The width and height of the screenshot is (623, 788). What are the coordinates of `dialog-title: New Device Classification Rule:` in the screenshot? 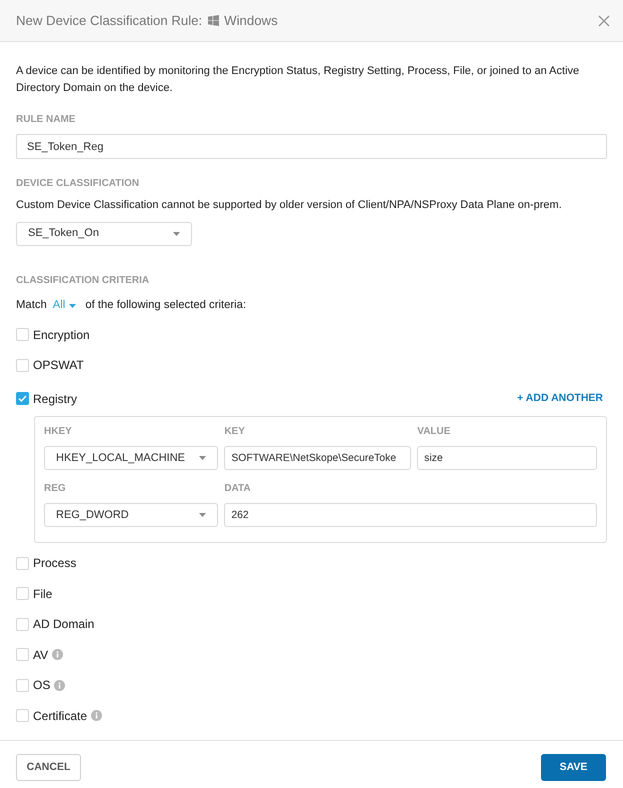 It's located at (109, 21).